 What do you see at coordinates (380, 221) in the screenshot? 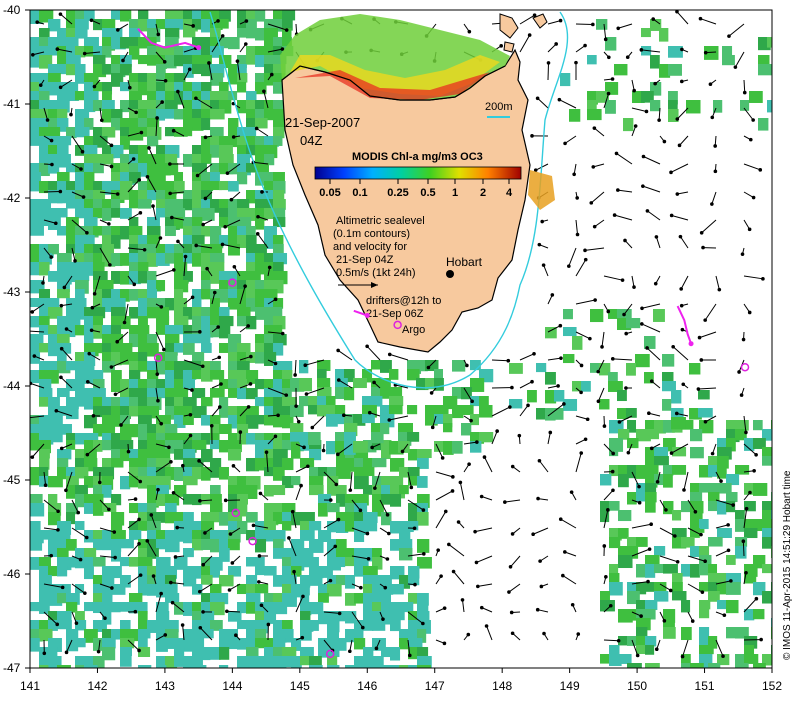
I see `altimetry-note-line-1: Altimetric sealevel` at bounding box center [380, 221].